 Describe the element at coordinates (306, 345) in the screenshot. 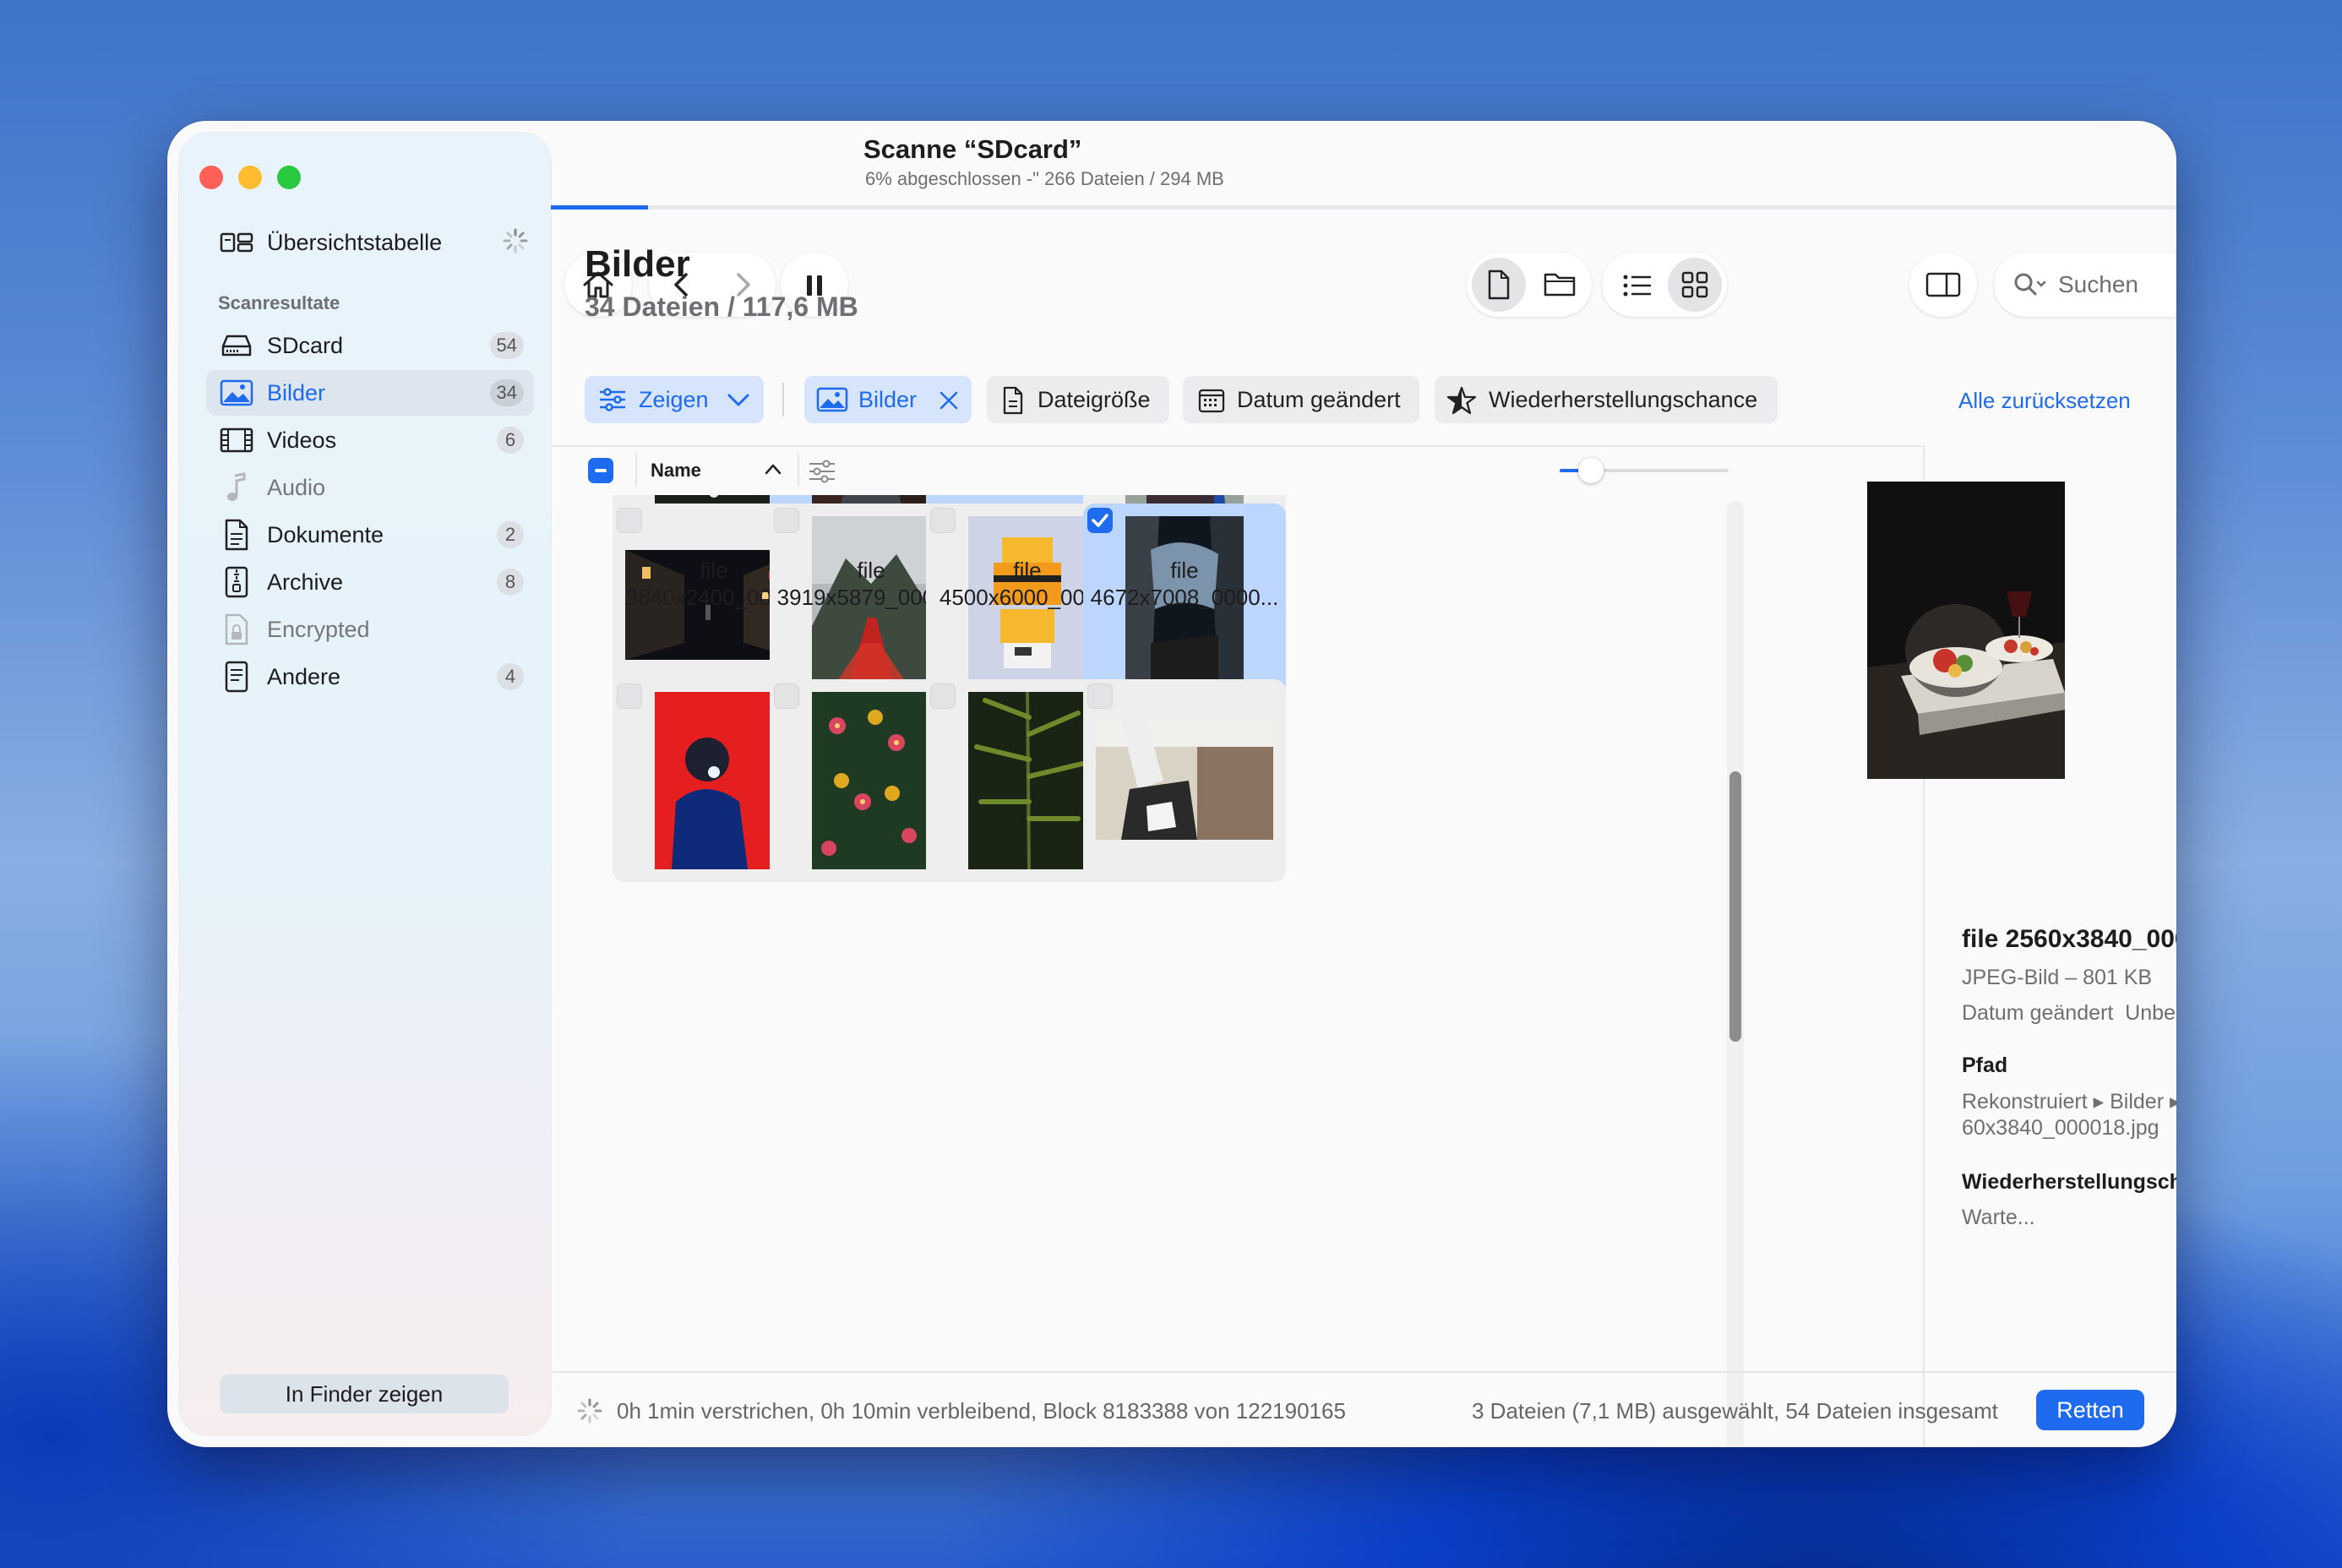

I see `sidebar-item-label: SDcard` at that location.